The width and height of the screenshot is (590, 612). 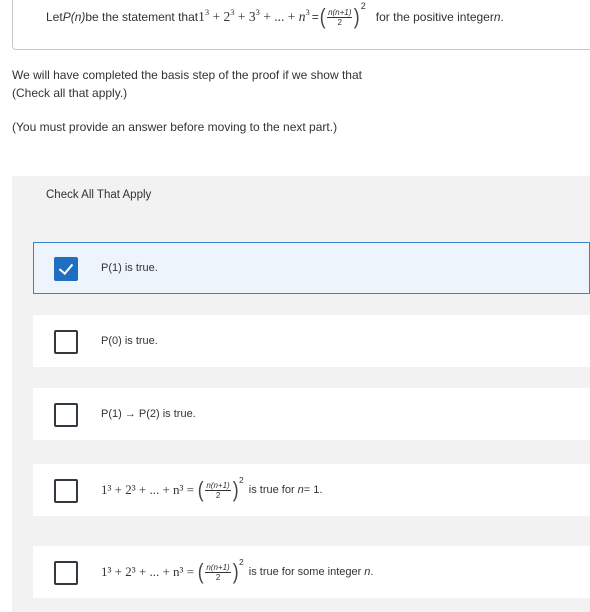 What do you see at coordinates (70, 93) in the screenshot?
I see `instruction-check-all: (Check all that apply.)` at bounding box center [70, 93].